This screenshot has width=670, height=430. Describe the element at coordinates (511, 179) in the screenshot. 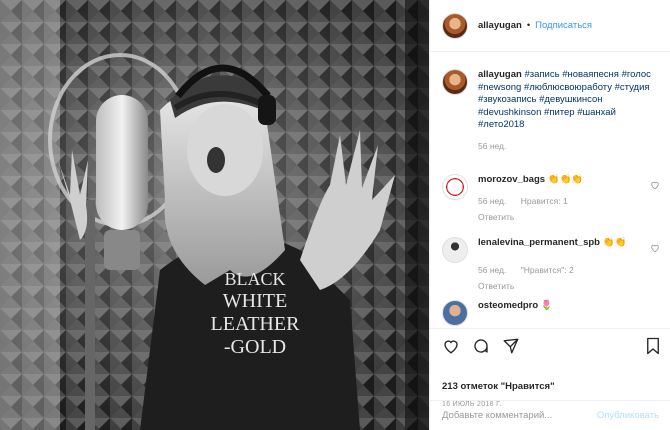

I see `comment-author: morozov_bags` at that location.